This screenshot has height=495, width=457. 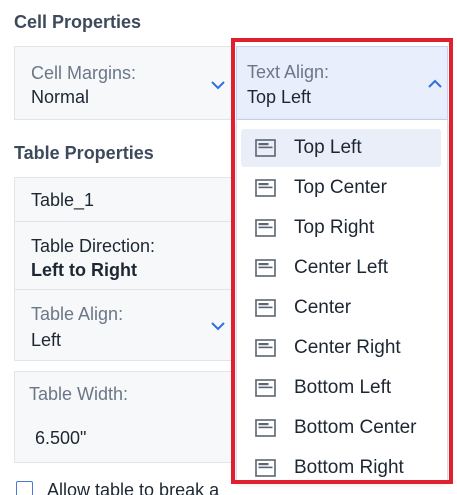 What do you see at coordinates (328, 147) in the screenshot?
I see `option-label: Top Left` at bounding box center [328, 147].